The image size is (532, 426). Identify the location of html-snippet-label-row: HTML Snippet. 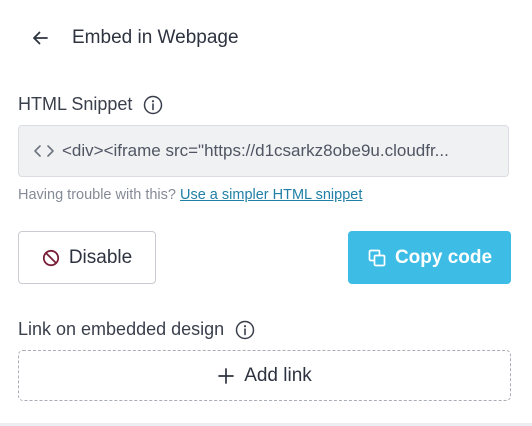
(90, 104).